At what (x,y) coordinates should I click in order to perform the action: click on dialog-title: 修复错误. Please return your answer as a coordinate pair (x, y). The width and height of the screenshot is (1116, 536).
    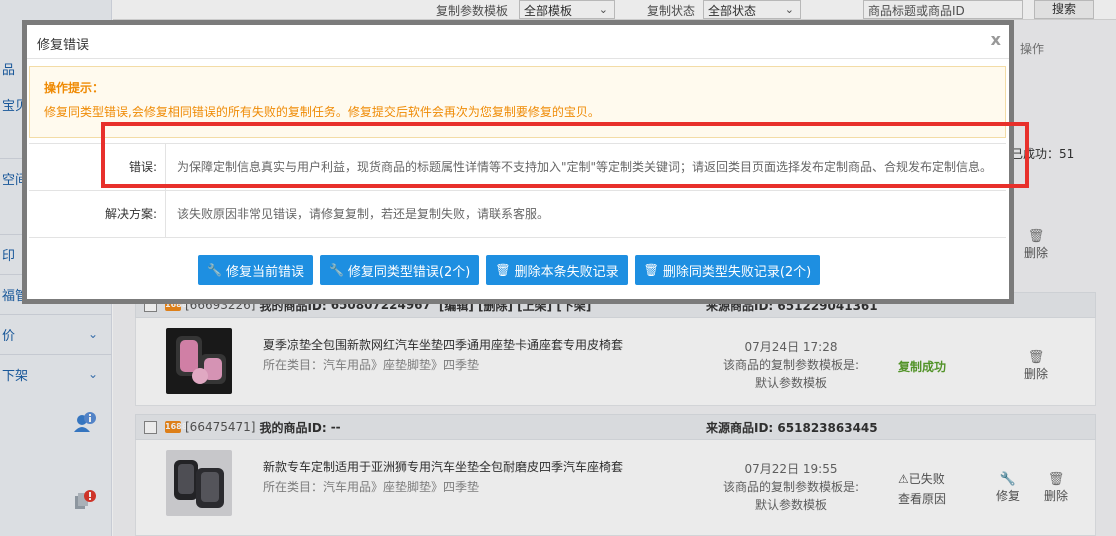
    Looking at the image, I should click on (63, 45).